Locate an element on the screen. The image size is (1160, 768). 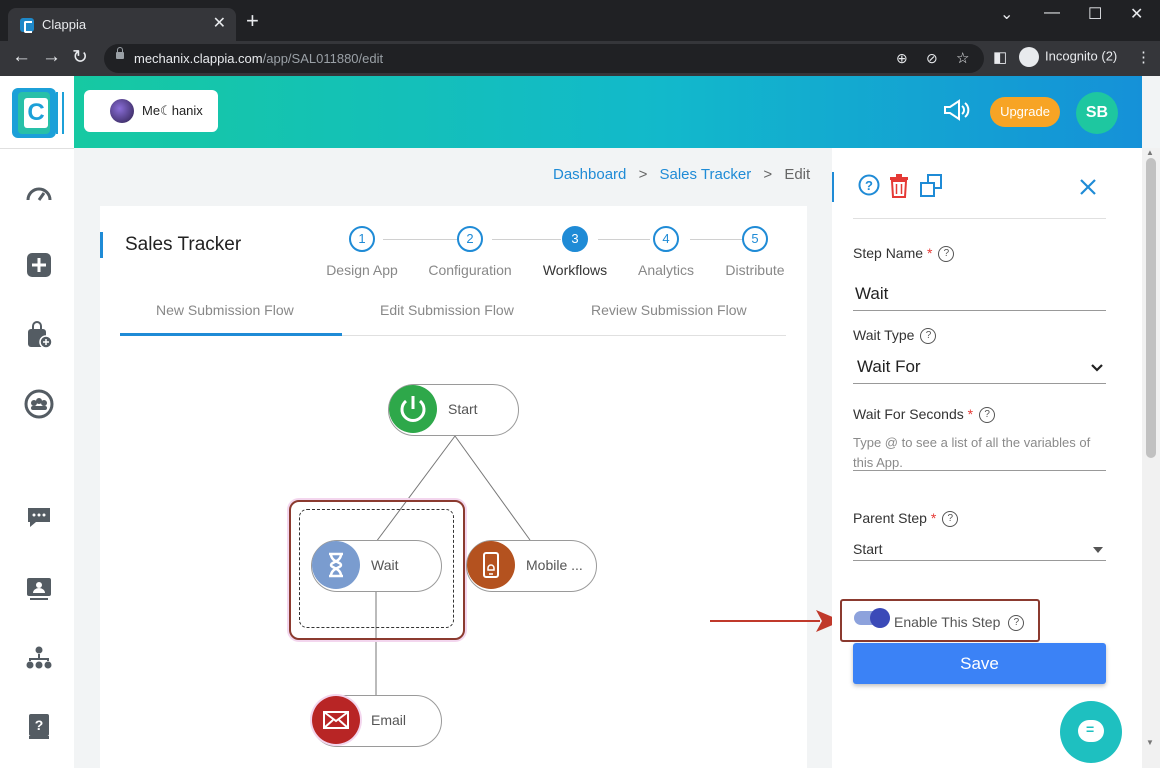
tab-title: Clappia is located at coordinates (64, 24).